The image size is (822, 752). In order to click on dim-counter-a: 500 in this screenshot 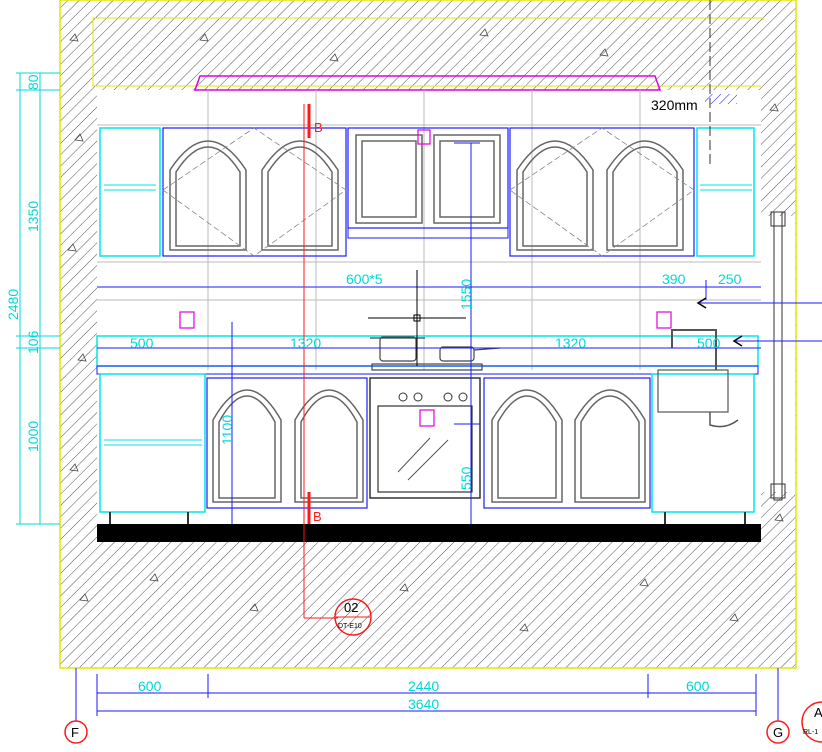, I will do `click(142, 343)`.